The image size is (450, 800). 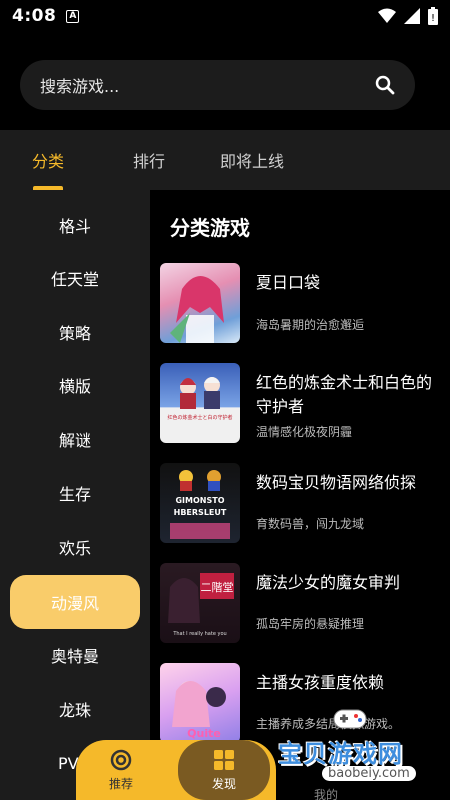 I want to click on tab-category: 分类, so click(x=48, y=160).